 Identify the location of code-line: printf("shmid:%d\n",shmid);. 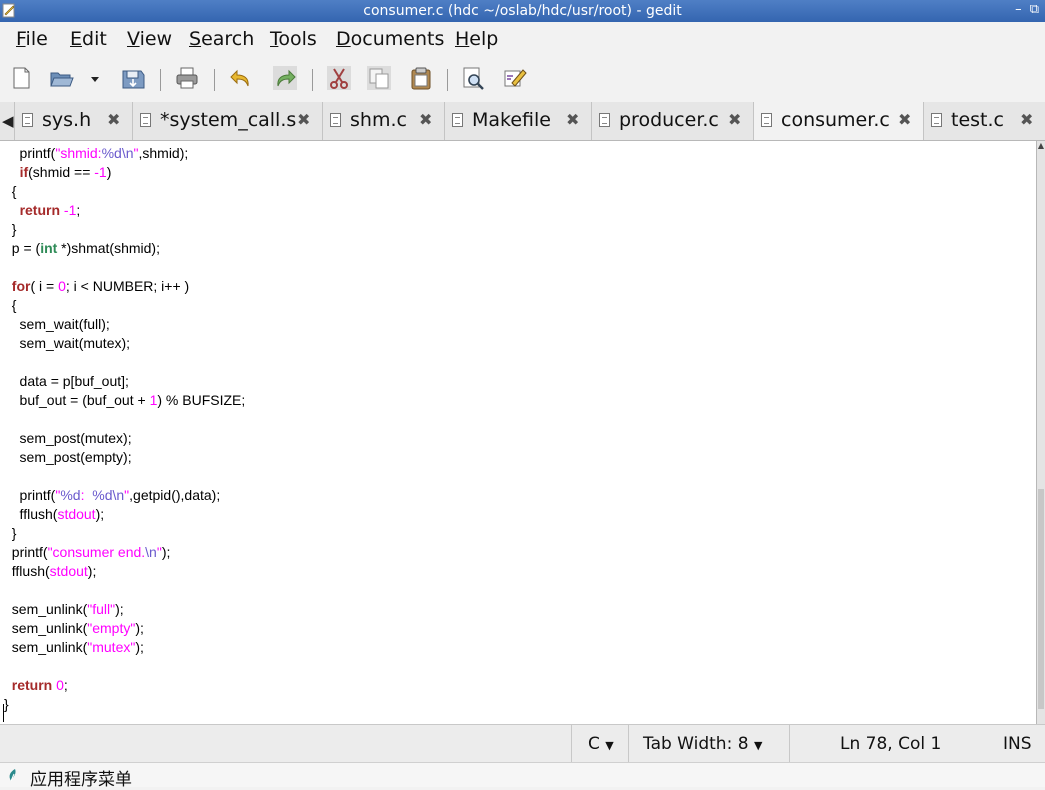
(96, 153).